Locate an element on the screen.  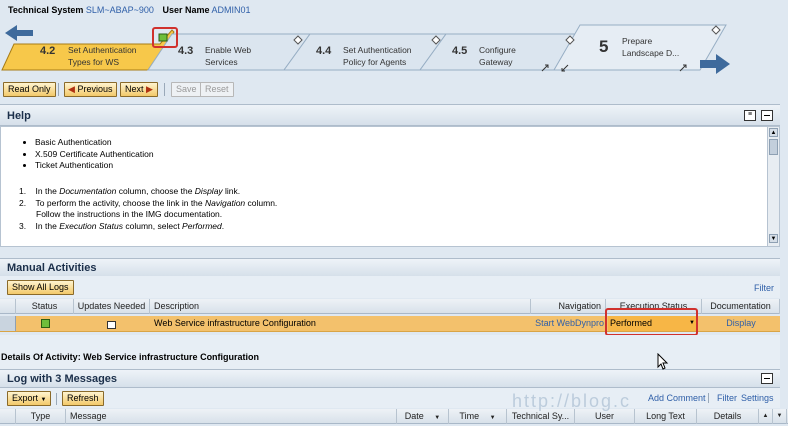
help-scrollbar: ▲ ▼ is located at coordinates (773, 186).